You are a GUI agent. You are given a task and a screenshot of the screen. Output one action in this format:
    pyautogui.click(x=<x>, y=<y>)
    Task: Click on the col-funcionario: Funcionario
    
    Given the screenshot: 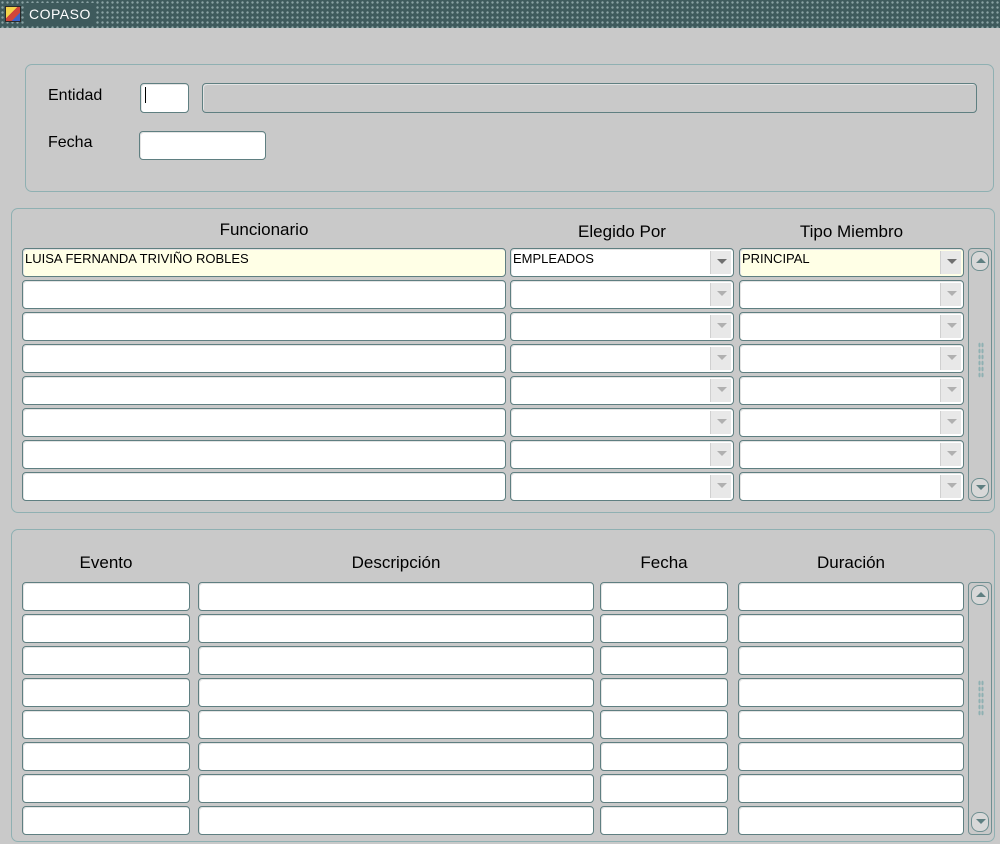 What is the action you would take?
    pyautogui.click(x=264, y=229)
    